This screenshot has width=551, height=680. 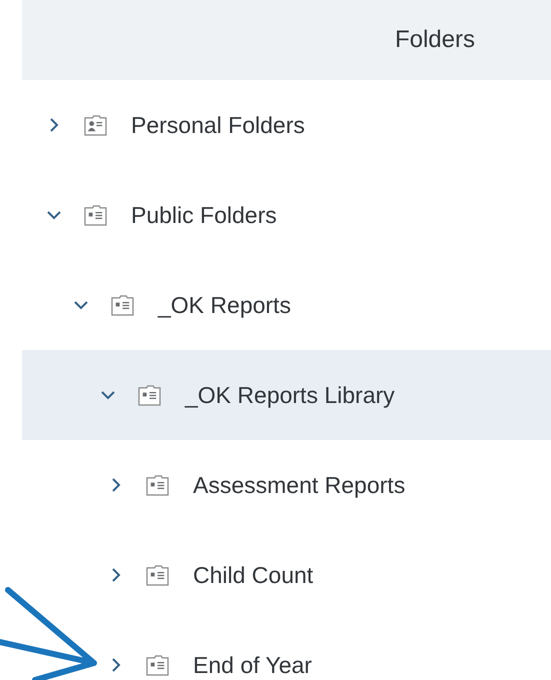 I want to click on tree-item: _OK Reports Library, so click(x=286, y=395).